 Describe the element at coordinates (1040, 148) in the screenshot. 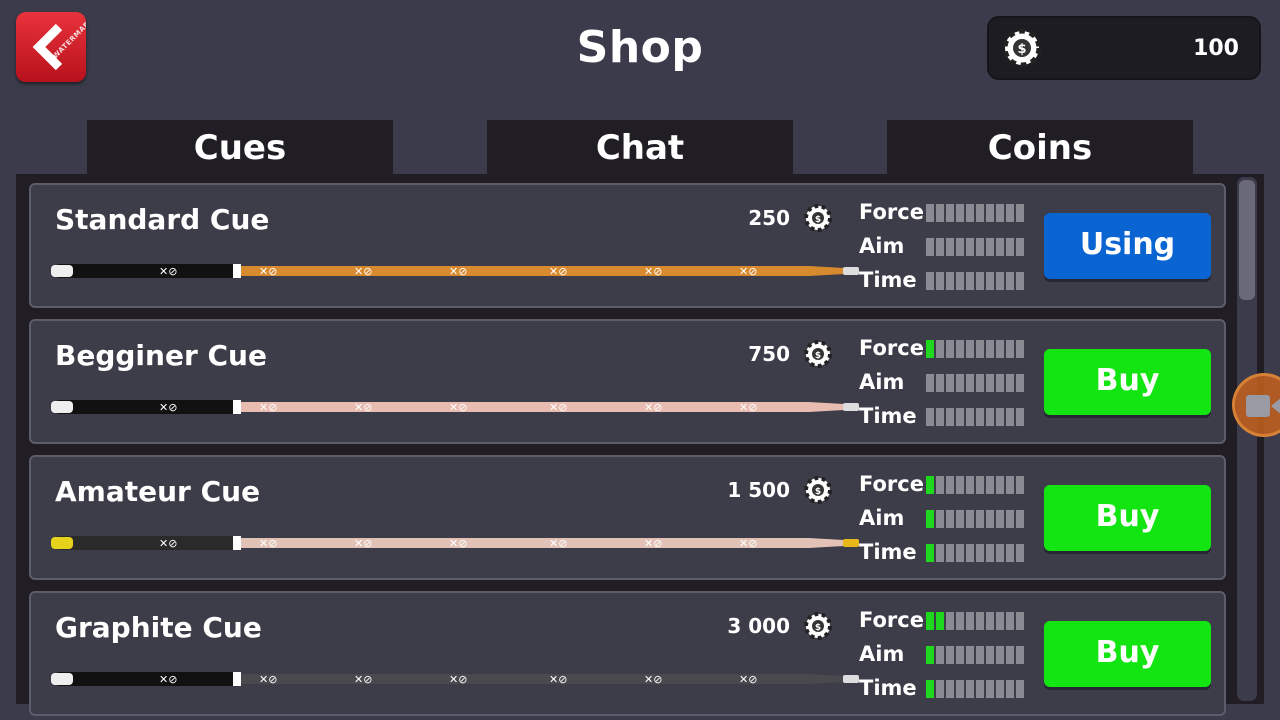

I see `tab-coins: Coins` at that location.